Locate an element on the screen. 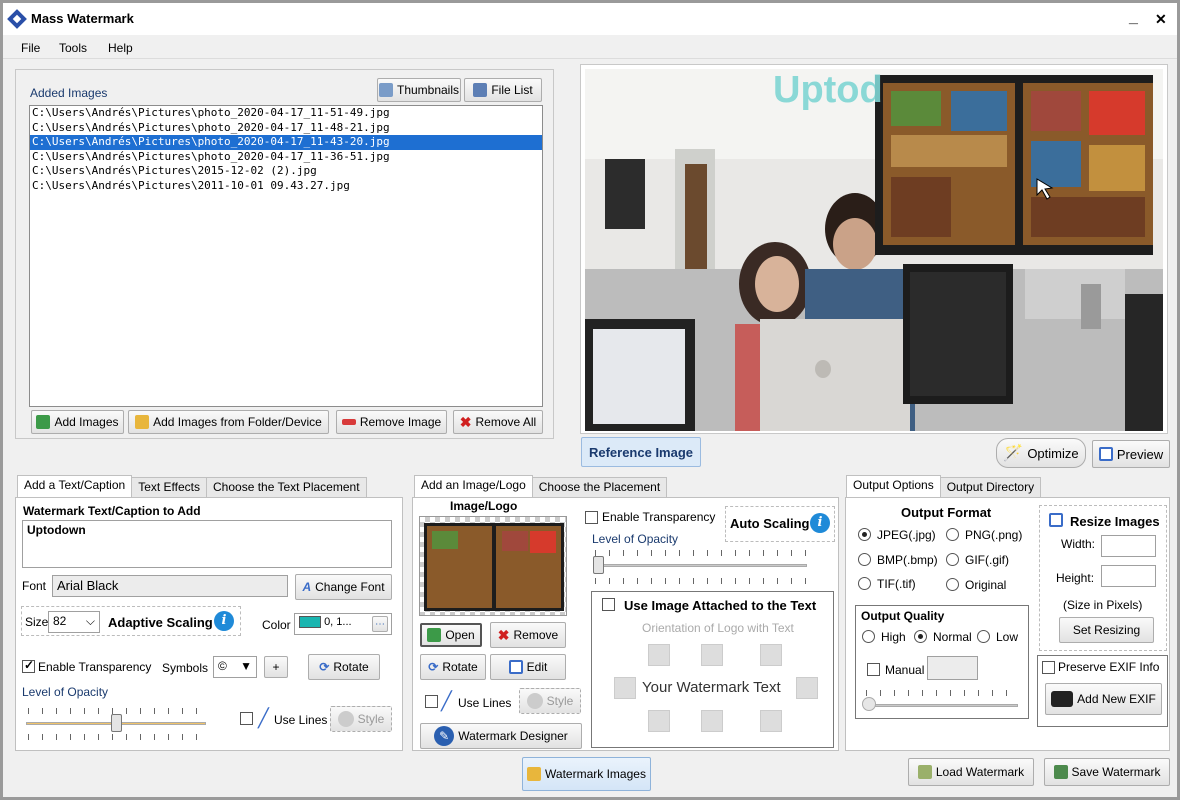 Image resolution: width=1180 pixels, height=800 pixels. optimize-button: 🪄 Optimize is located at coordinates (1041, 453).